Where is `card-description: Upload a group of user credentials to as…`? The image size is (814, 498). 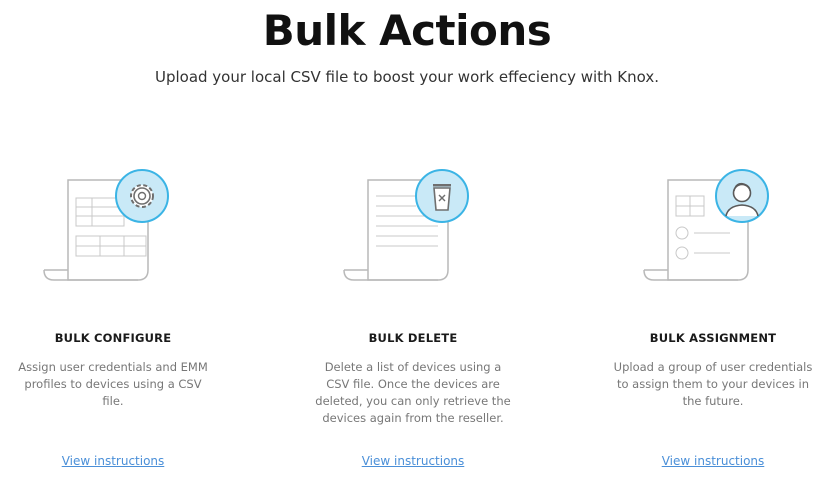
card-description: Upload a group of user credentials to as… is located at coordinates (713, 384).